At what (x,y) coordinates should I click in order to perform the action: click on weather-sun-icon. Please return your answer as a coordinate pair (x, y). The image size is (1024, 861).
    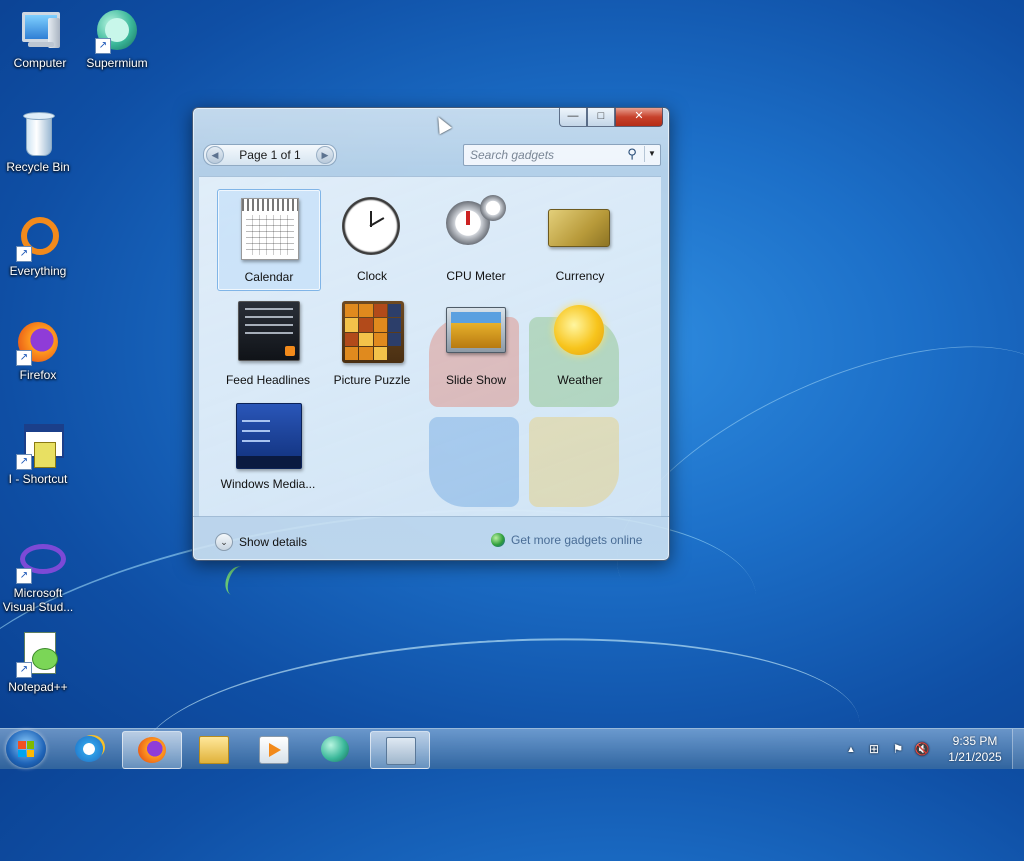
    Looking at the image, I should click on (580, 331).